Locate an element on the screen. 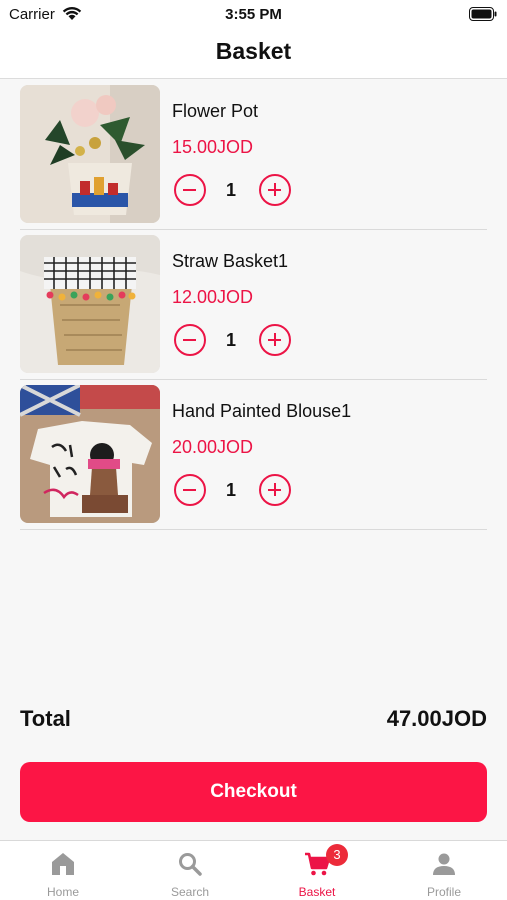 Image resolution: width=507 pixels, height=900 pixels. search-icon is located at coordinates (190, 864).